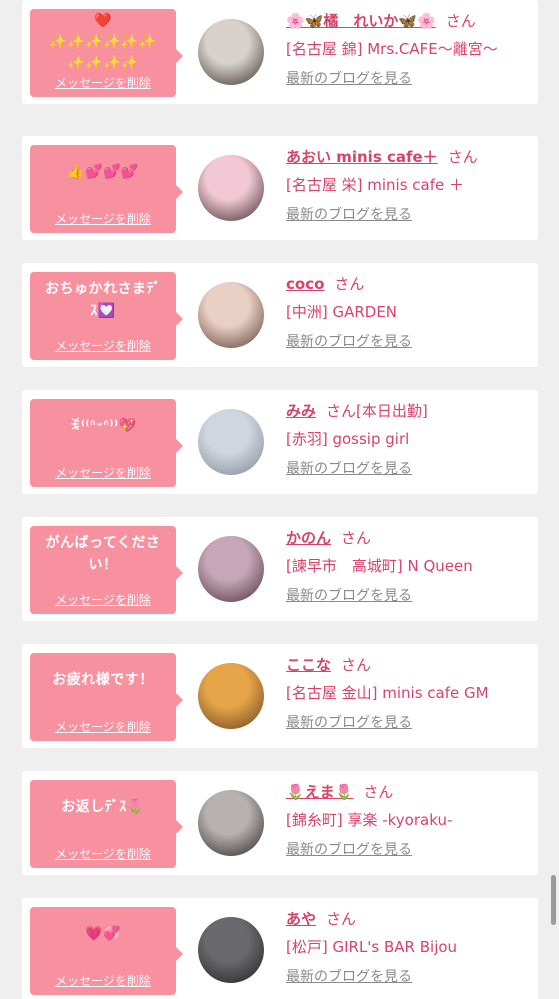 Image resolution: width=559 pixels, height=999 pixels. I want to click on message-text: お疲れ様です！, so click(103, 680).